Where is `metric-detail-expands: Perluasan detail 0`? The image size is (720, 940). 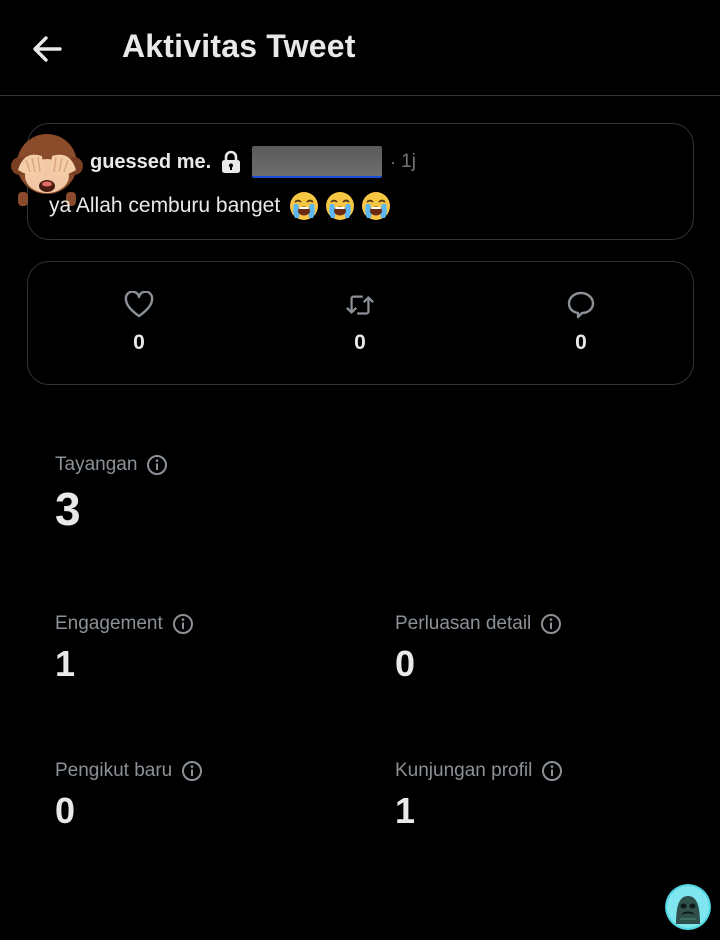
metric-detail-expands: Perluasan detail 0 is located at coordinates (478, 649).